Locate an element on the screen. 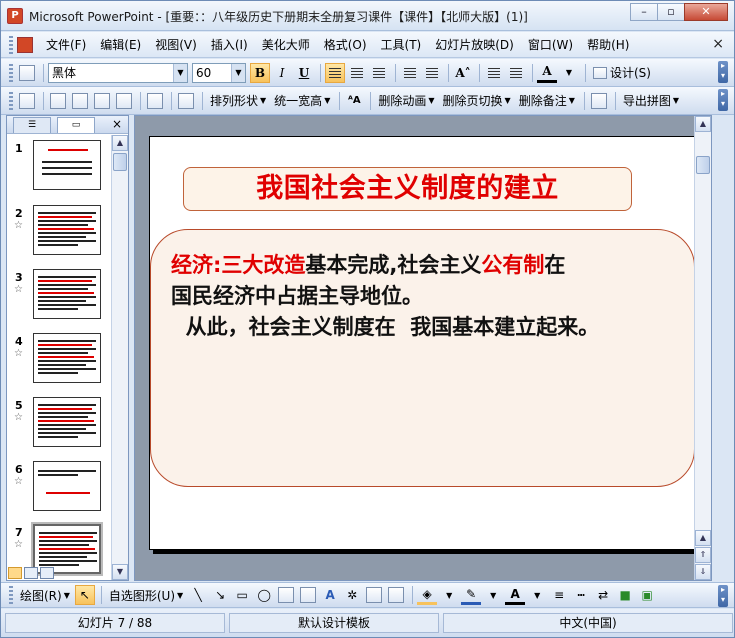  magic-wand-icon is located at coordinates (155, 101).